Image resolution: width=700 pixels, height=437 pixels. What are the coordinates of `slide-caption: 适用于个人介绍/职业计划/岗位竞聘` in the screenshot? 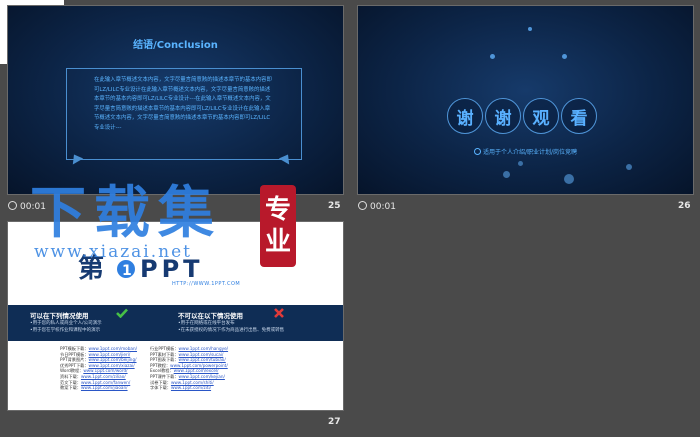 It's located at (530, 152).